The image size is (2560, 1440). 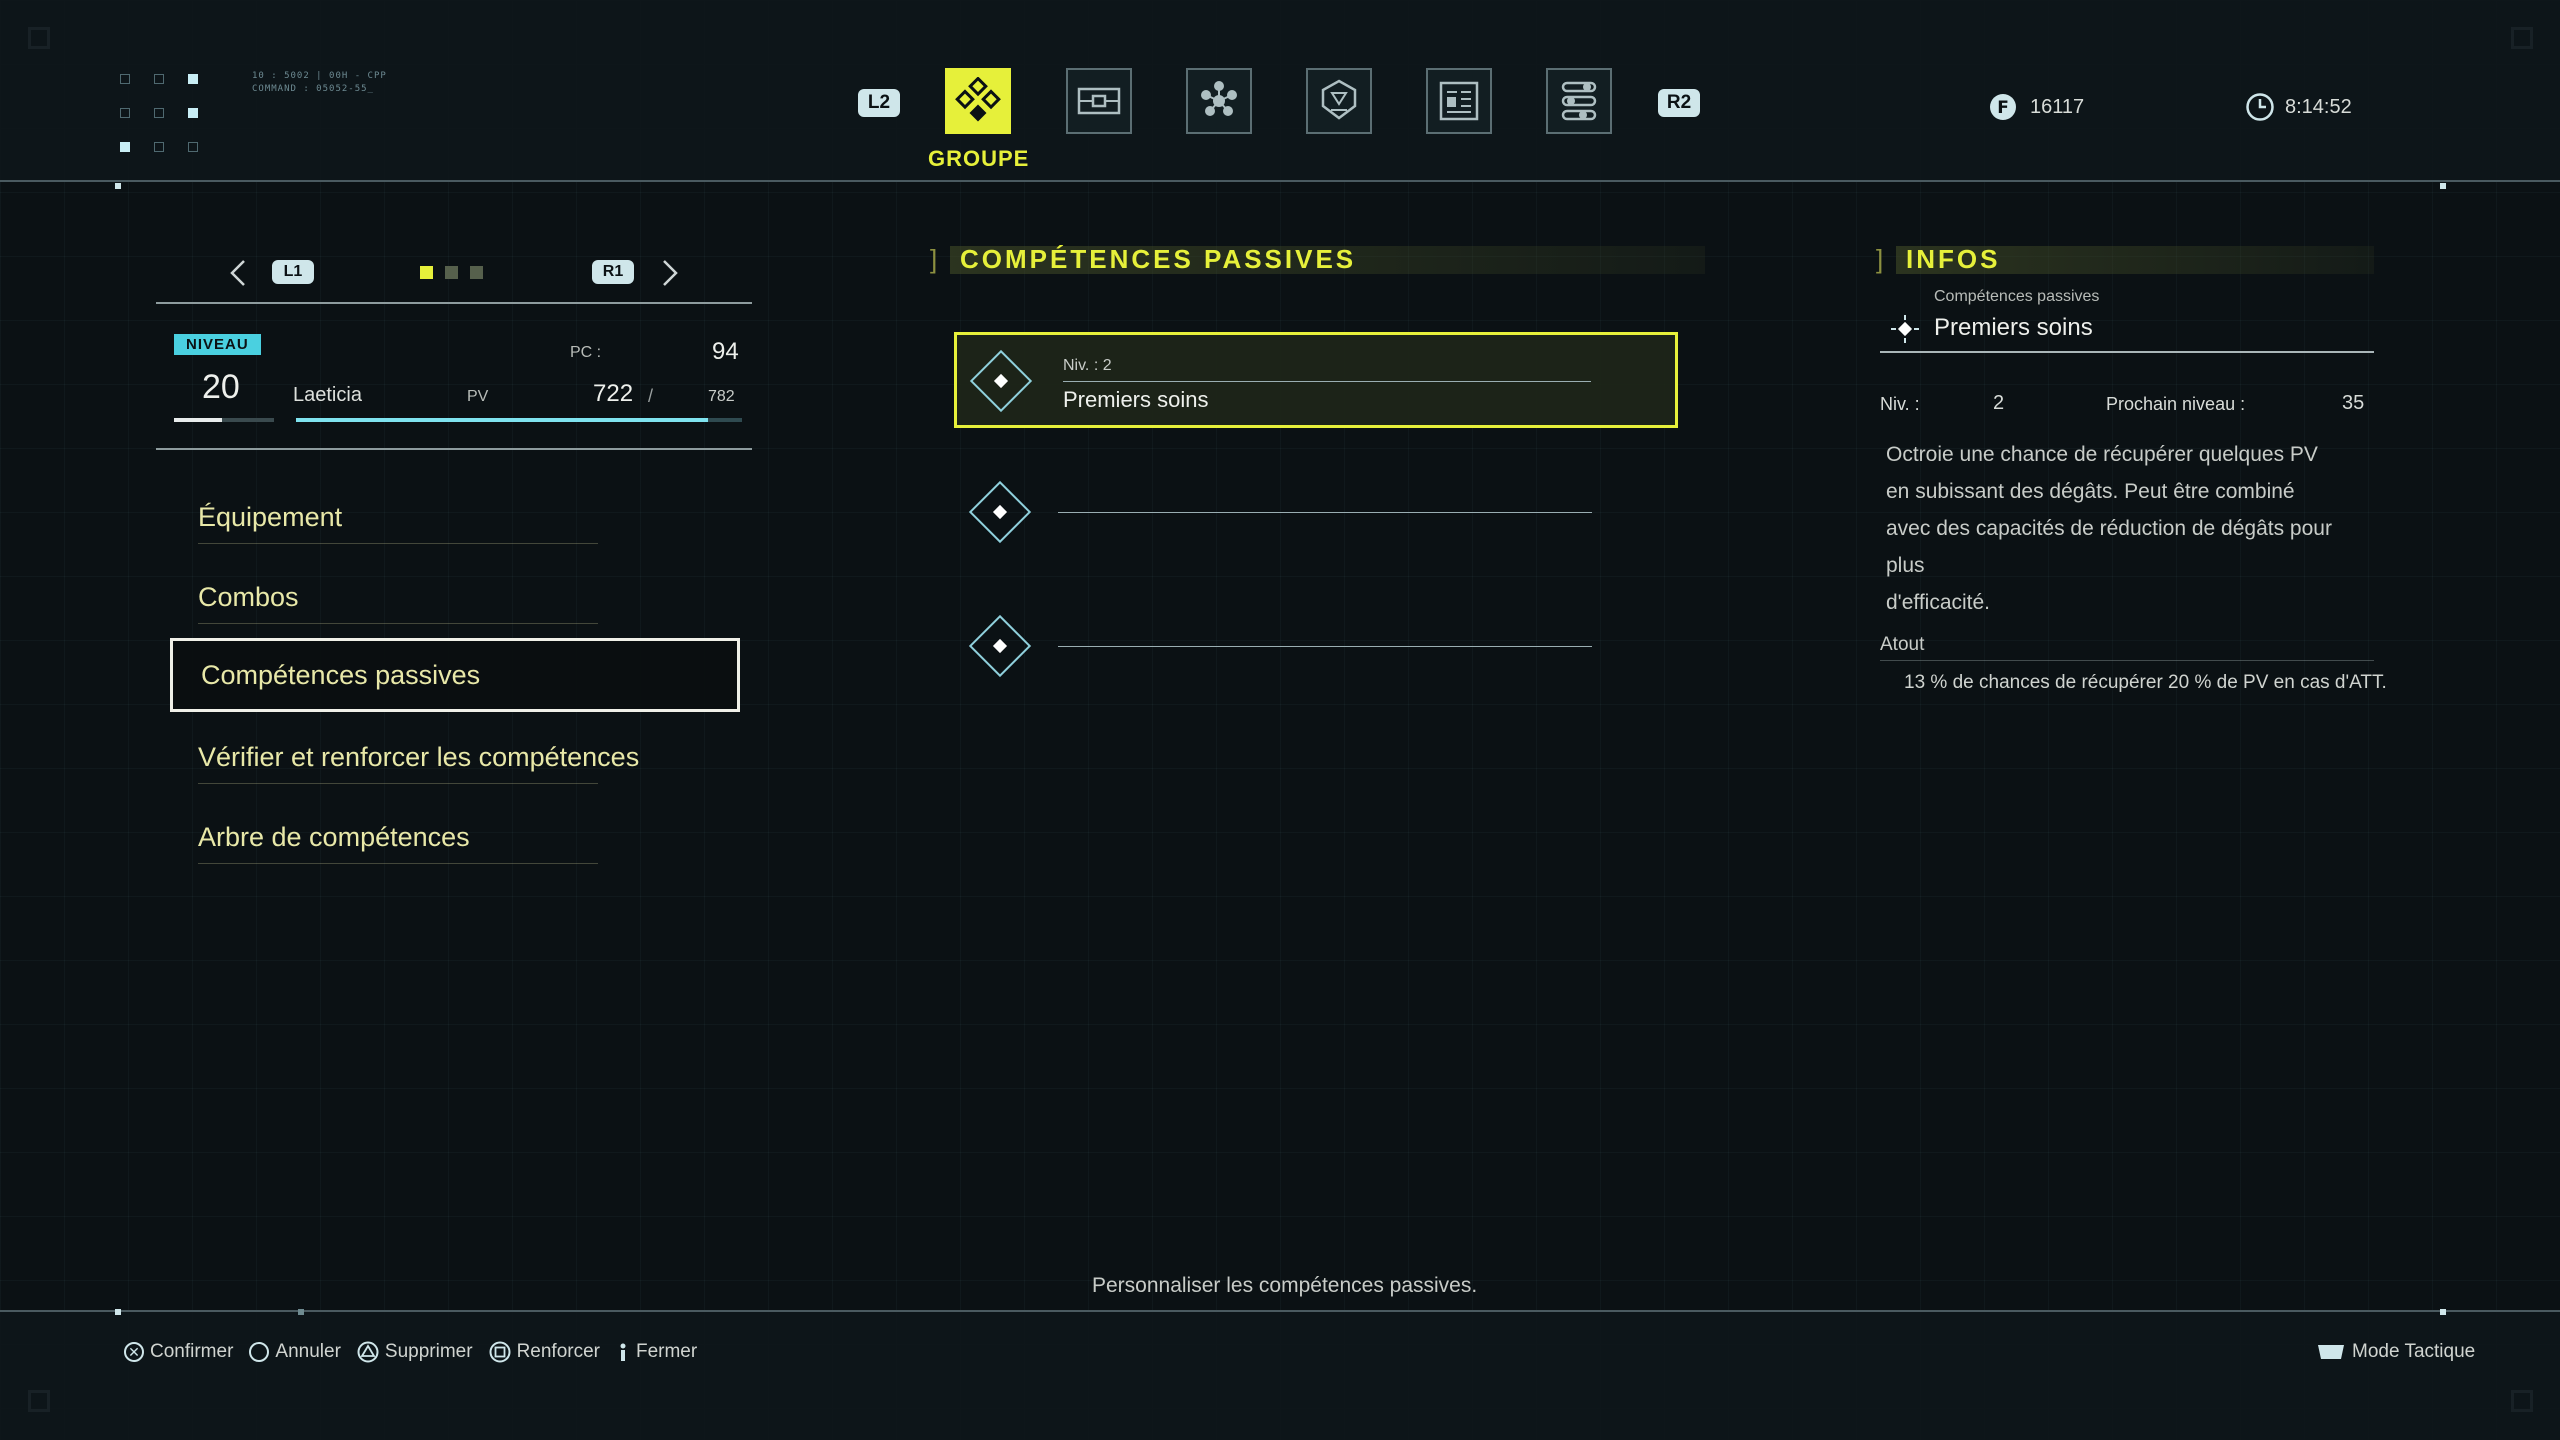 I want to click on hint-close-label: Fermer, so click(x=666, y=1351).